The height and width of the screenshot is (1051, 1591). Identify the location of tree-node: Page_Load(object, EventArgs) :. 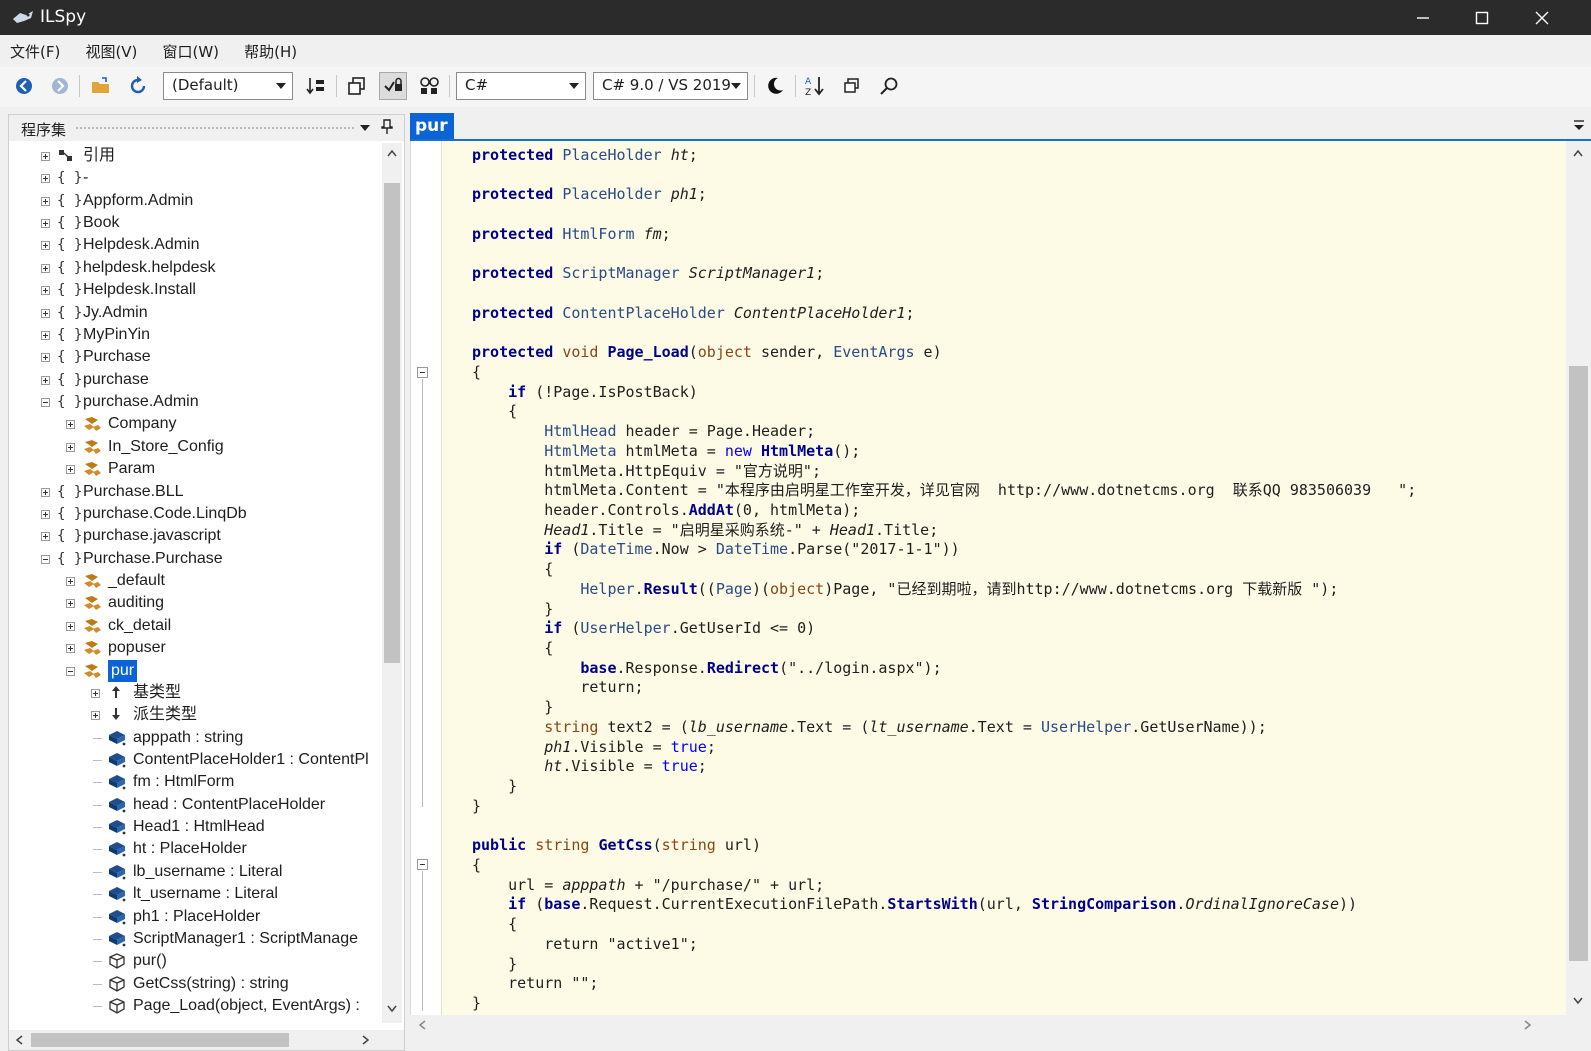
(194, 1006).